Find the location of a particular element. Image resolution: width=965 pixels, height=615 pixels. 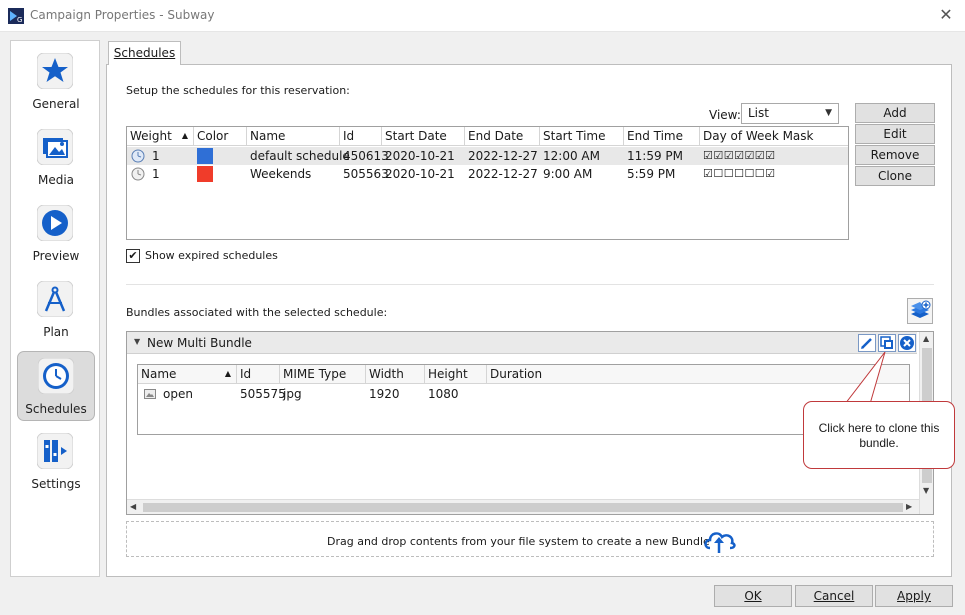

column-header-width: Width is located at coordinates (395, 374).